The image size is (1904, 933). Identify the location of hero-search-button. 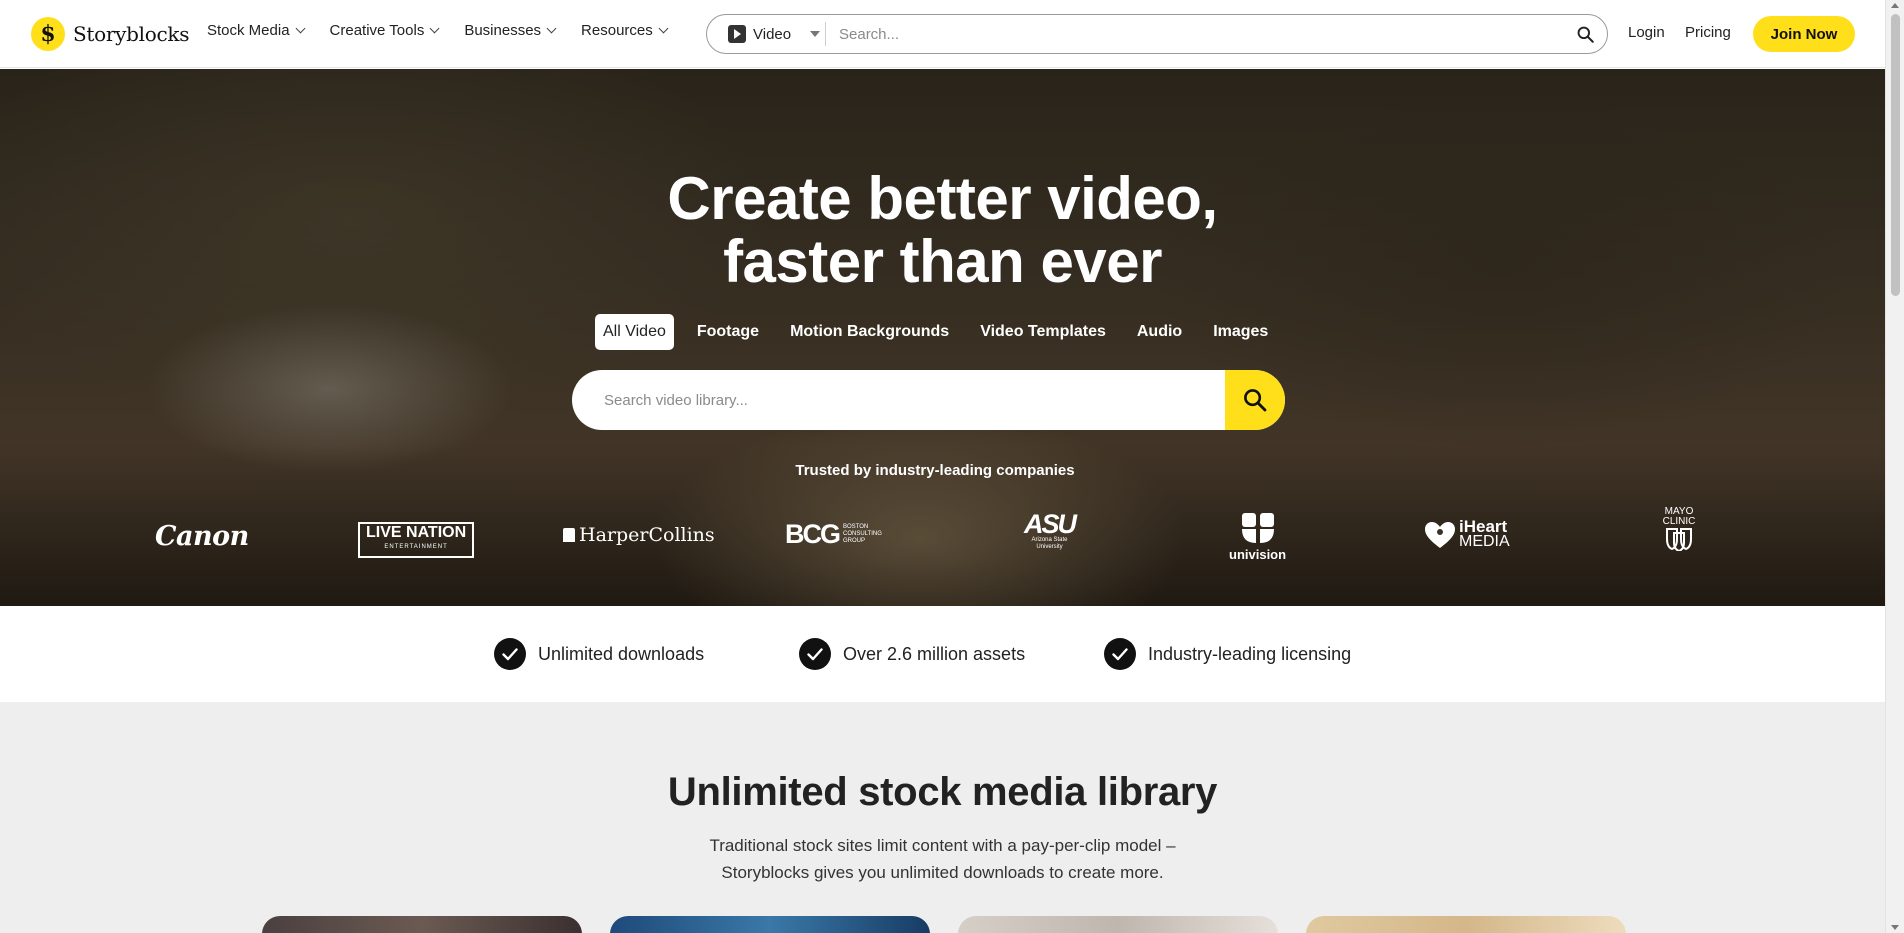
(1255, 400).